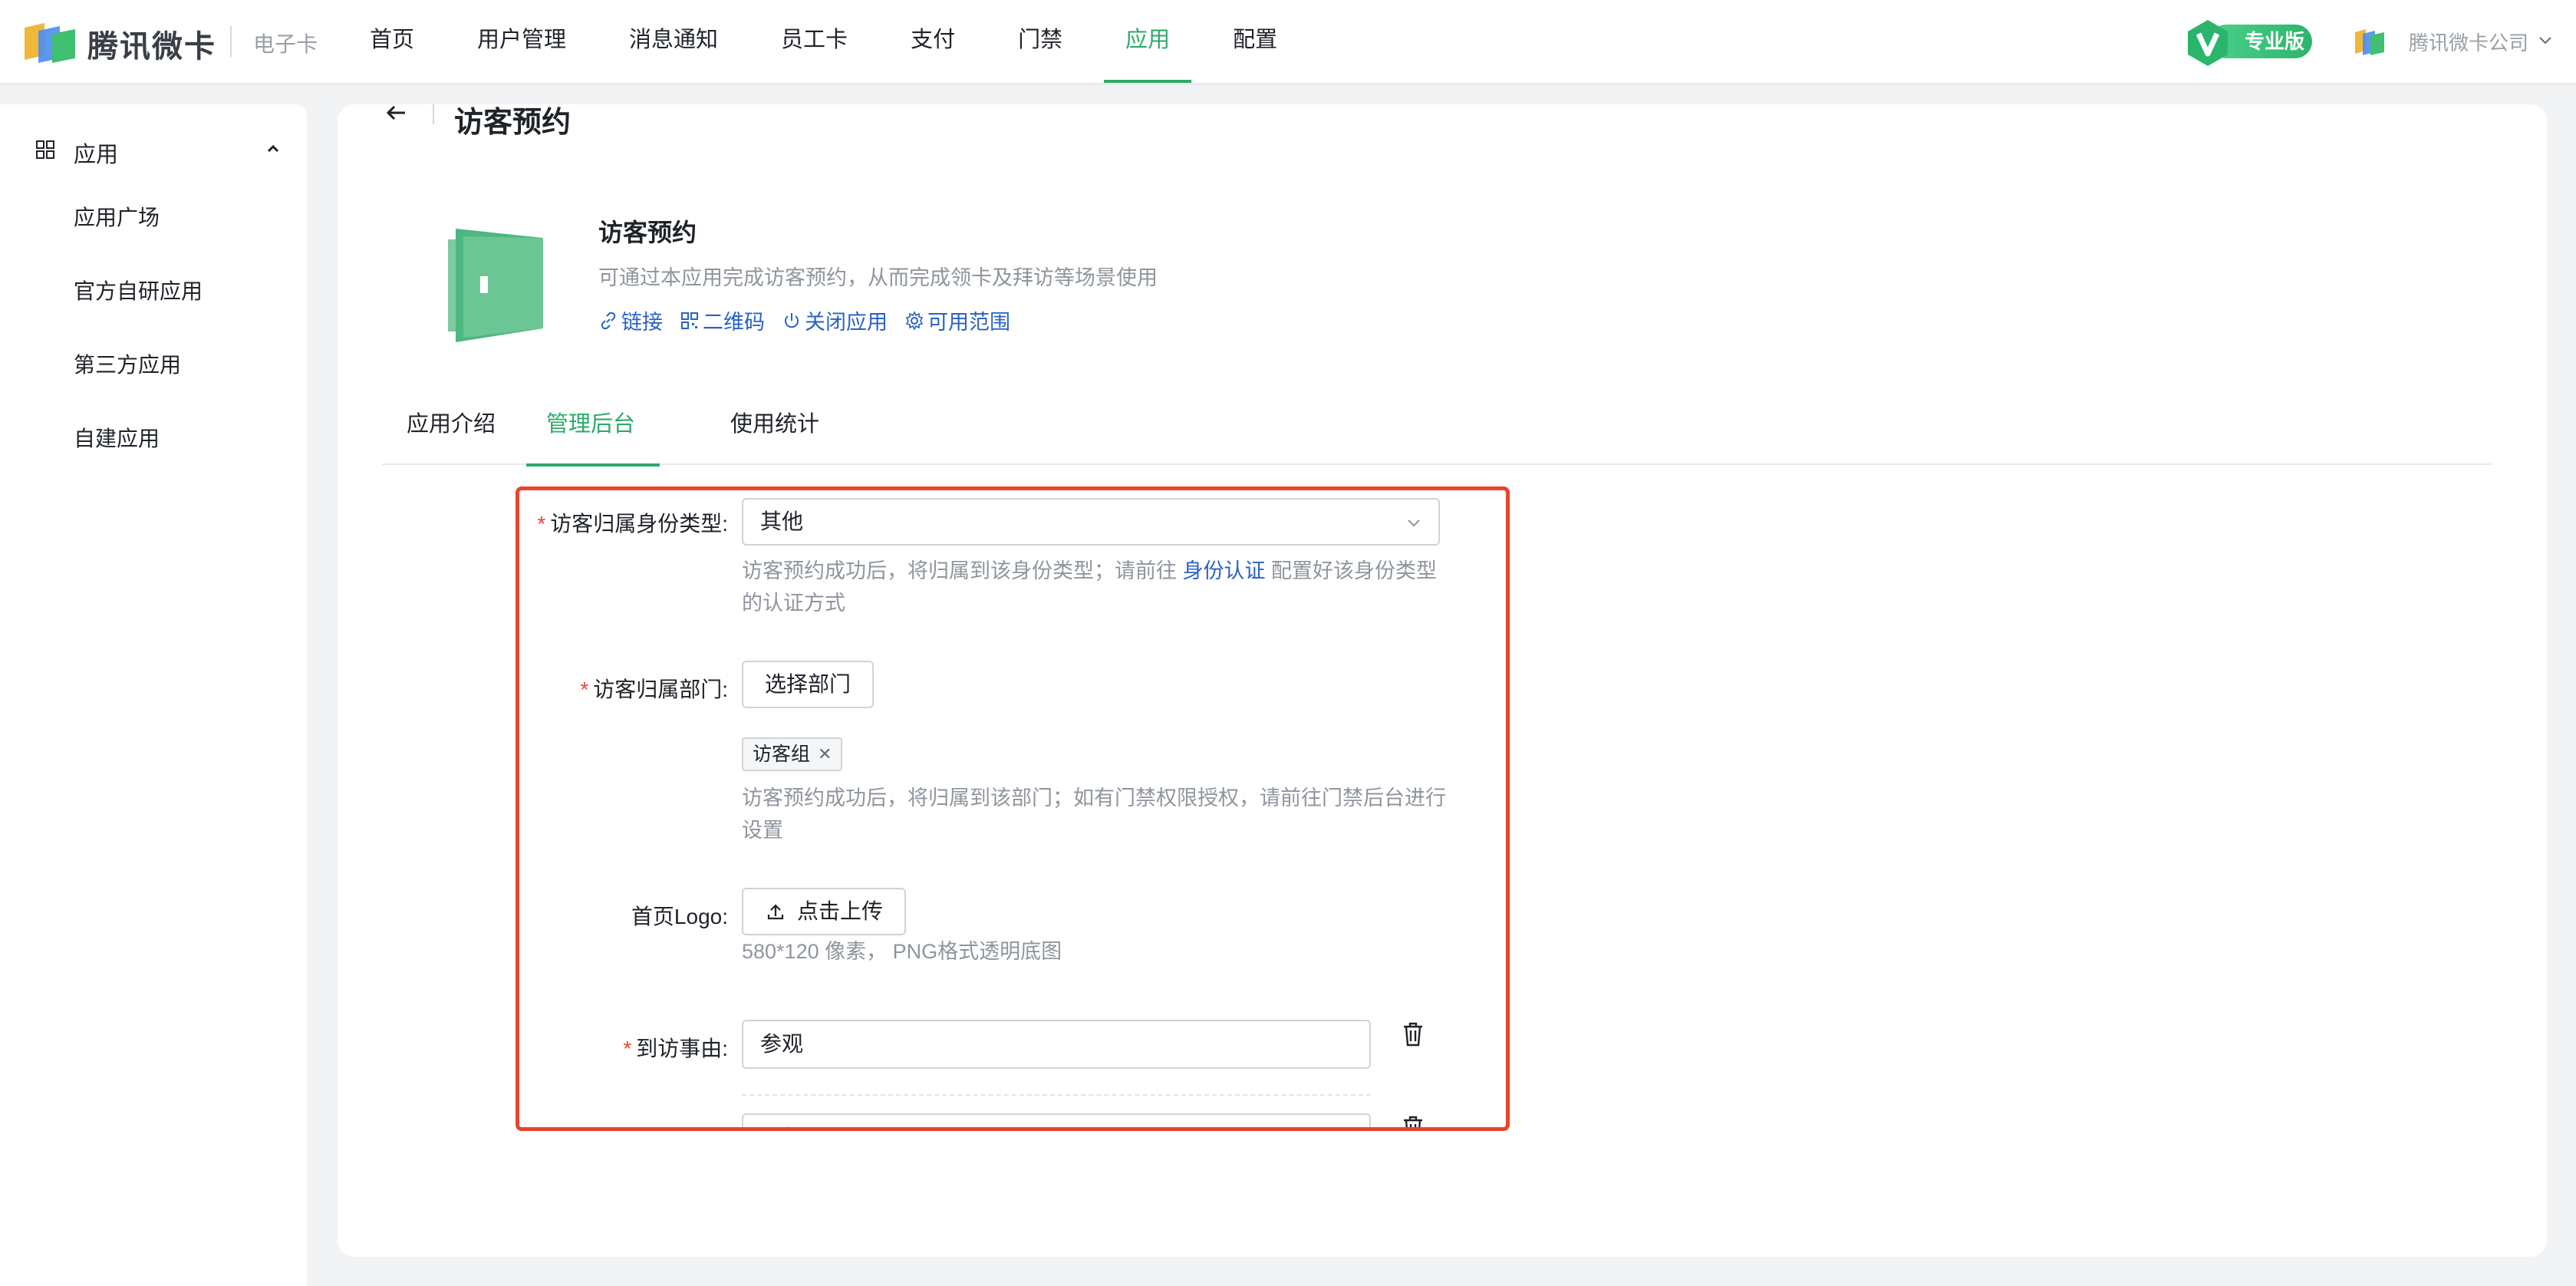 Image resolution: width=2576 pixels, height=1286 pixels. What do you see at coordinates (1224, 570) in the screenshot?
I see `identity-auth-link: 身份认证` at bounding box center [1224, 570].